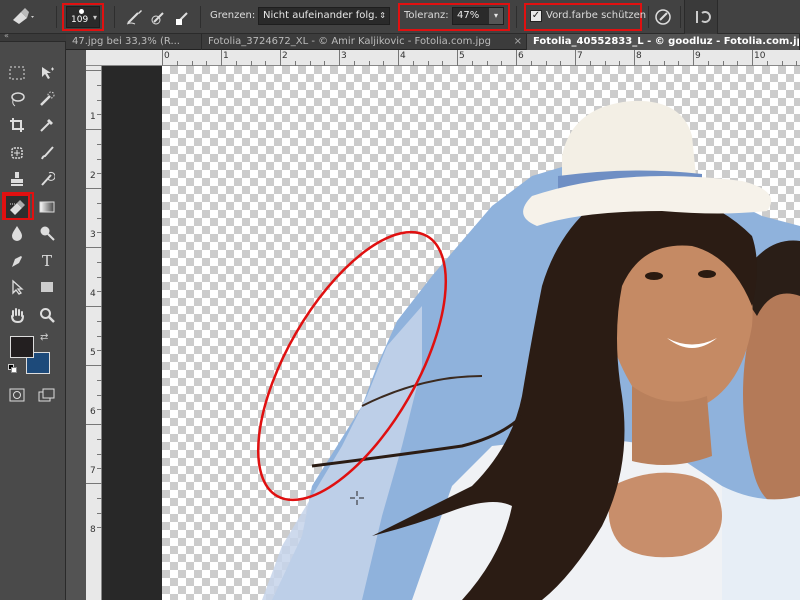  I want to click on crop-tool-icon, so click(17, 125).